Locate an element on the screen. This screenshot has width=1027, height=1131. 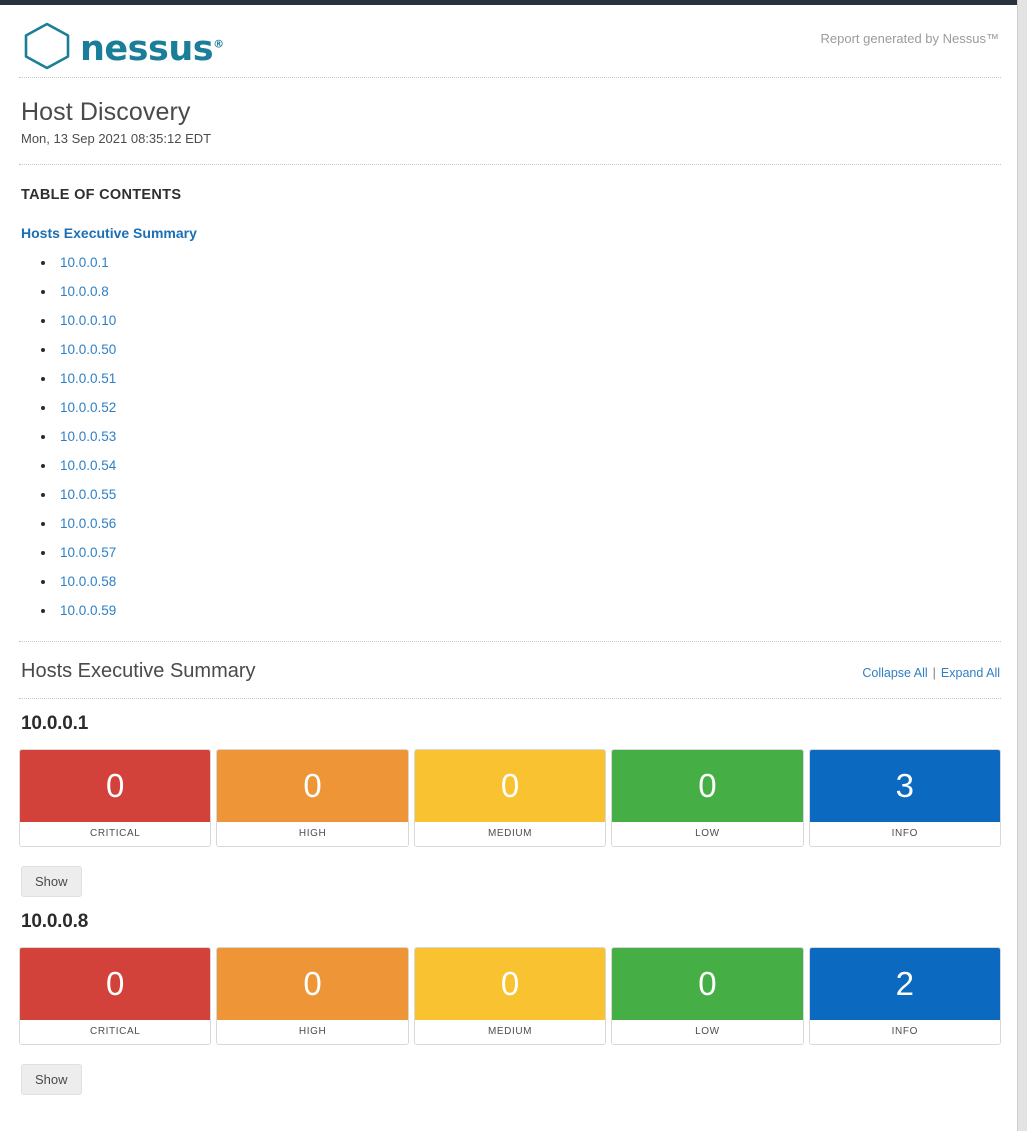
severity-card-info: 2 INFO is located at coordinates (905, 995).